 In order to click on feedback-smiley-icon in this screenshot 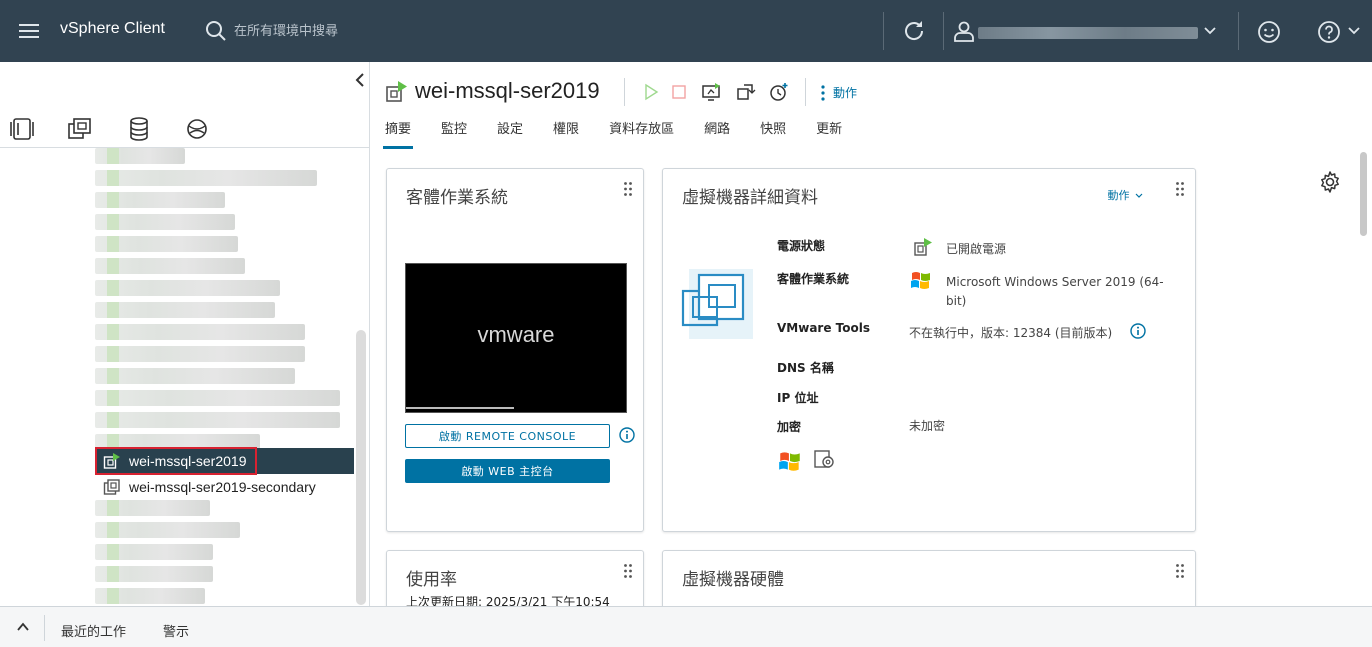, I will do `click(1269, 32)`.